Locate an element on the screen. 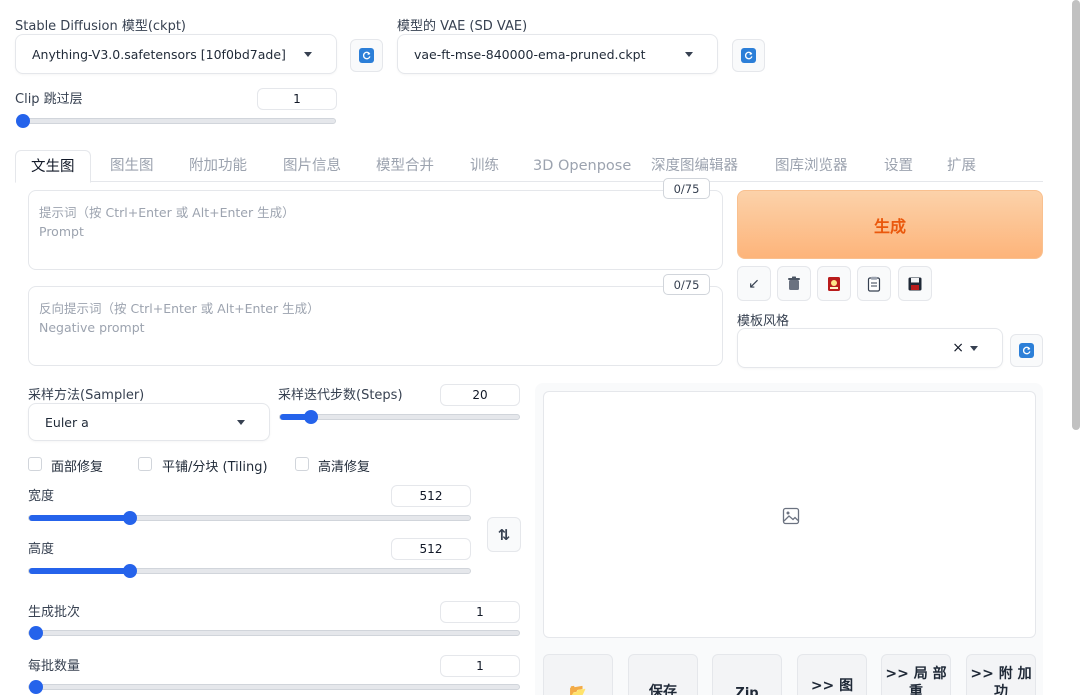  sampler-select: Euler a is located at coordinates (149, 422).